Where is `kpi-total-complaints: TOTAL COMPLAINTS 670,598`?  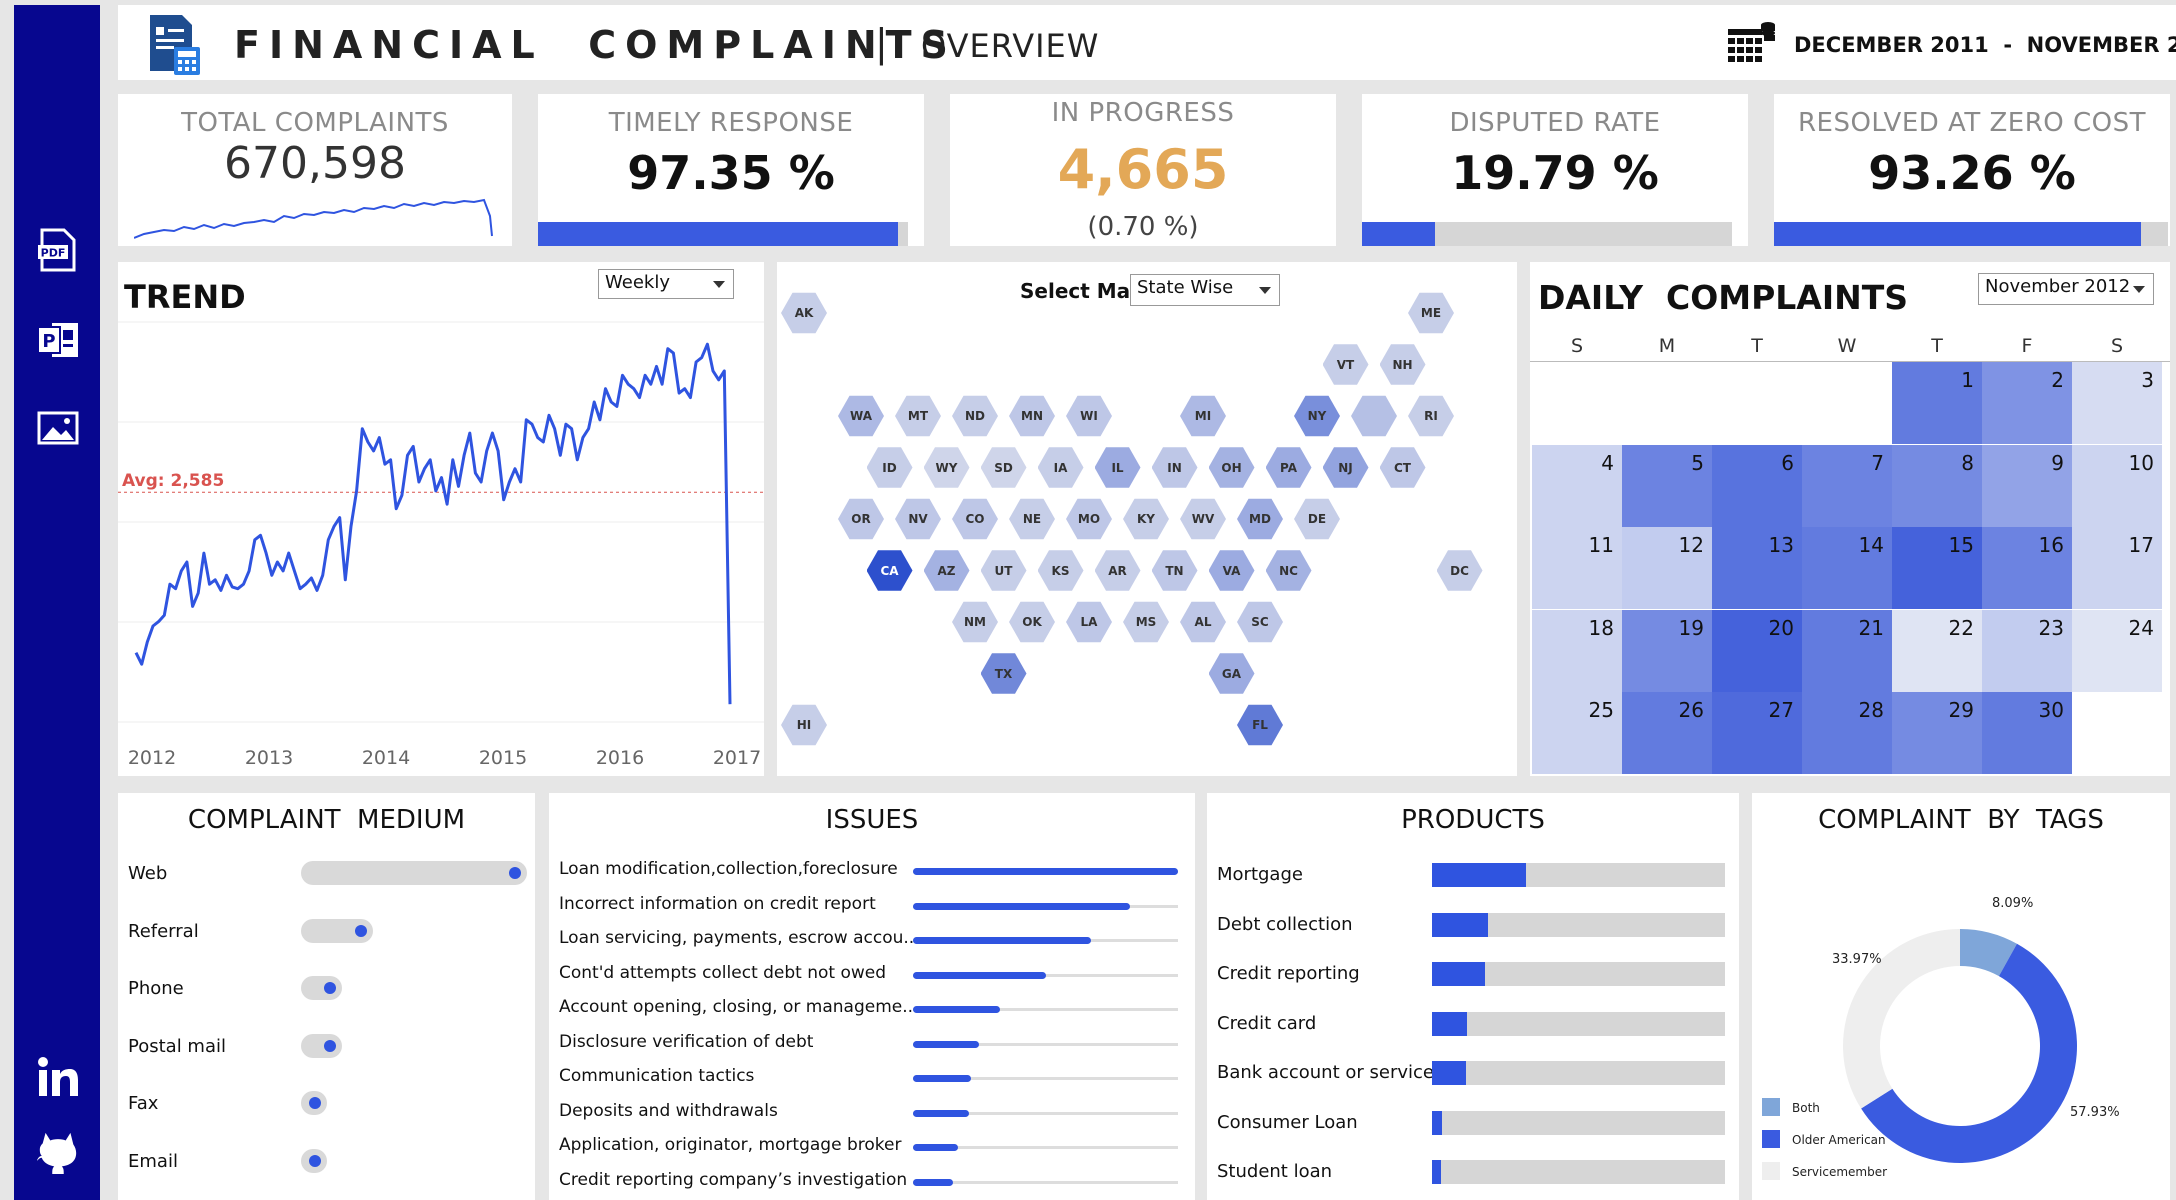
kpi-total-complaints: TOTAL COMPLAINTS 670,598 is located at coordinates (315, 170).